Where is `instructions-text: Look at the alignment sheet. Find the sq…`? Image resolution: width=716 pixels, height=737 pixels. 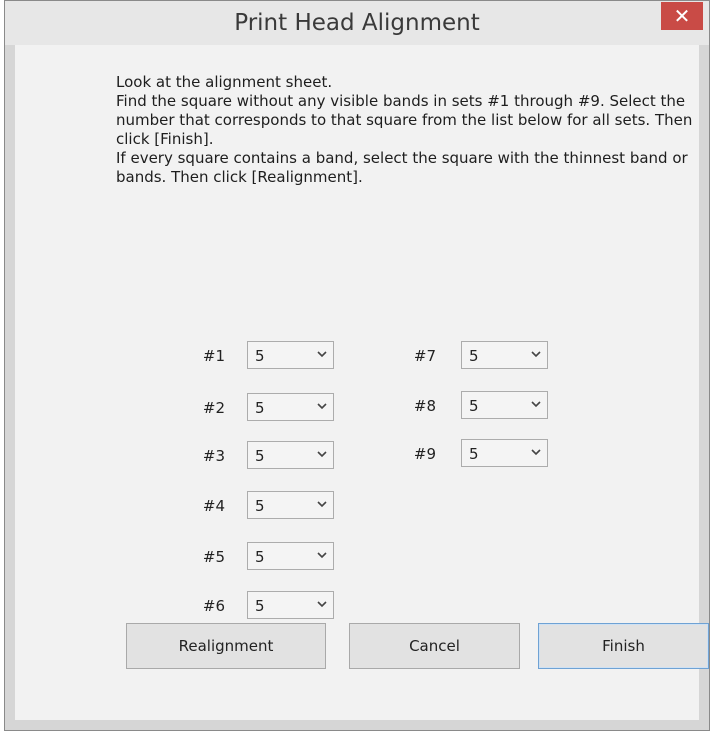
instructions-text: Look at the alignment sheet. Find the sq… is located at coordinates (411, 130).